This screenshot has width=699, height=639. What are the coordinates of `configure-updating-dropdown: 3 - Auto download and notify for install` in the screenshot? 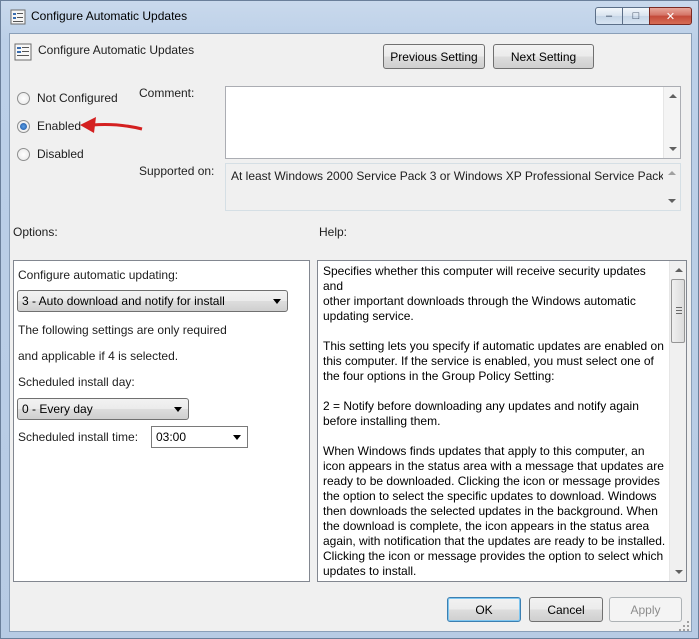 It's located at (152, 301).